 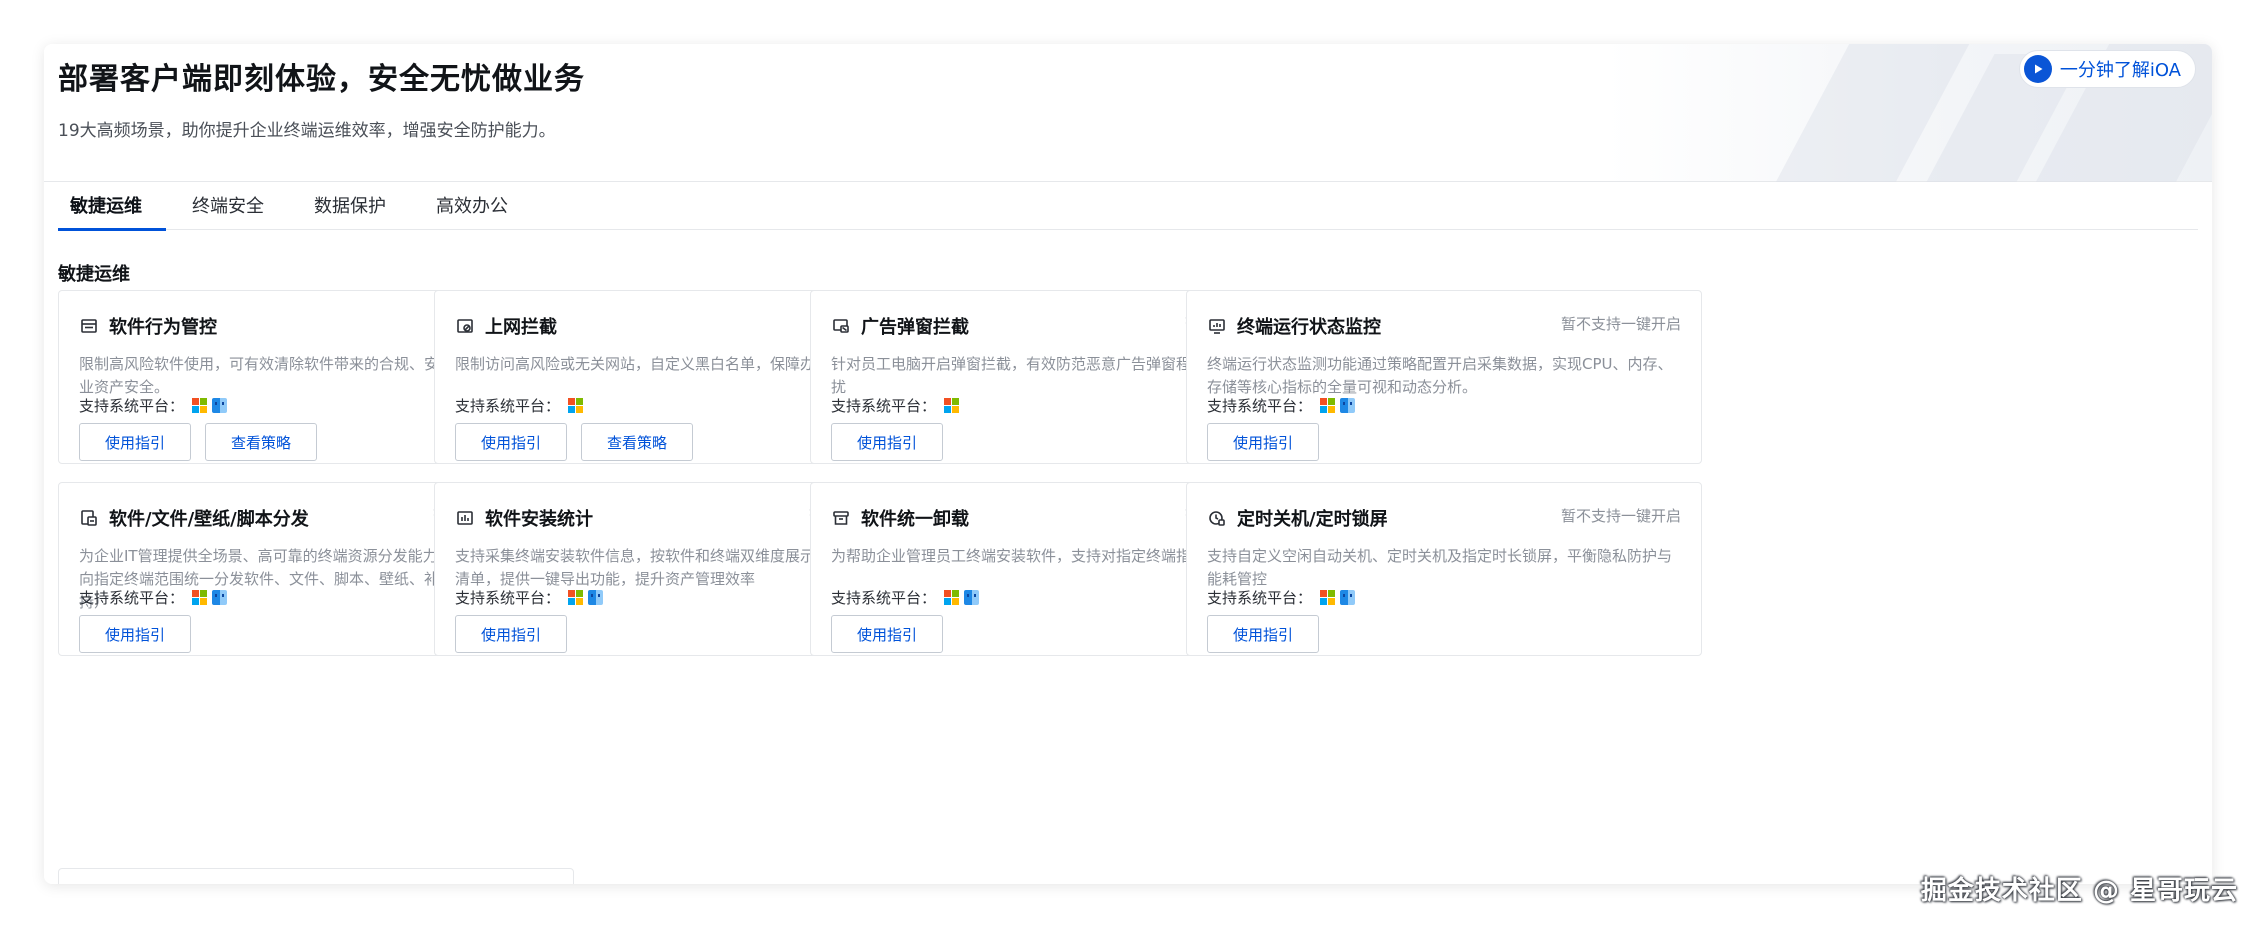 I want to click on watermark: 掘金技术社区 @ 星哥玩云, so click(x=2079, y=891).